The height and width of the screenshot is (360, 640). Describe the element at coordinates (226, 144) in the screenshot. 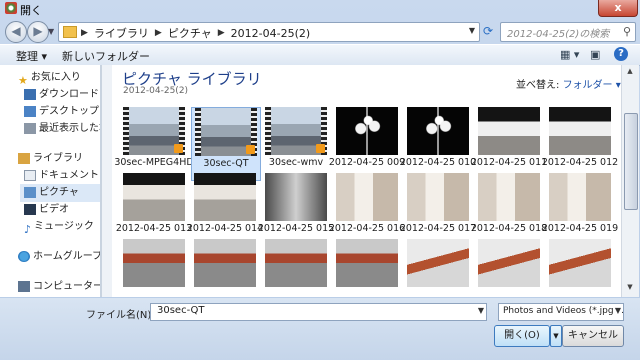

I see `file-tile: 30sec-QT` at that location.